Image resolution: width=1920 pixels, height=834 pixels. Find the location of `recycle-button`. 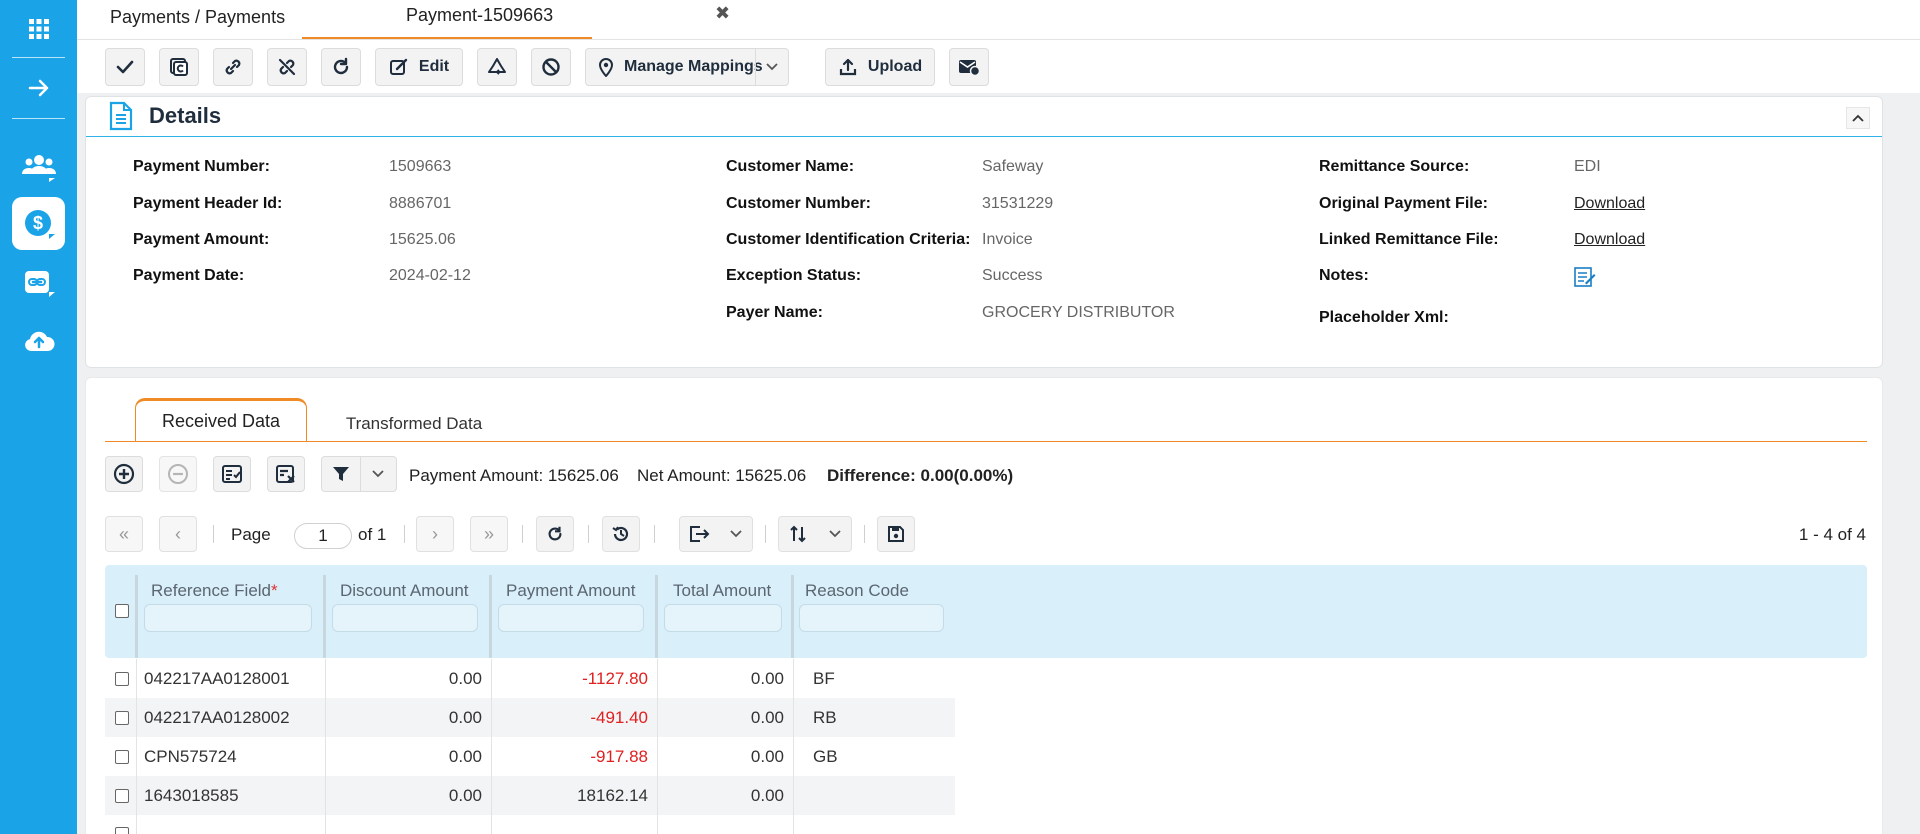

recycle-button is located at coordinates (497, 67).